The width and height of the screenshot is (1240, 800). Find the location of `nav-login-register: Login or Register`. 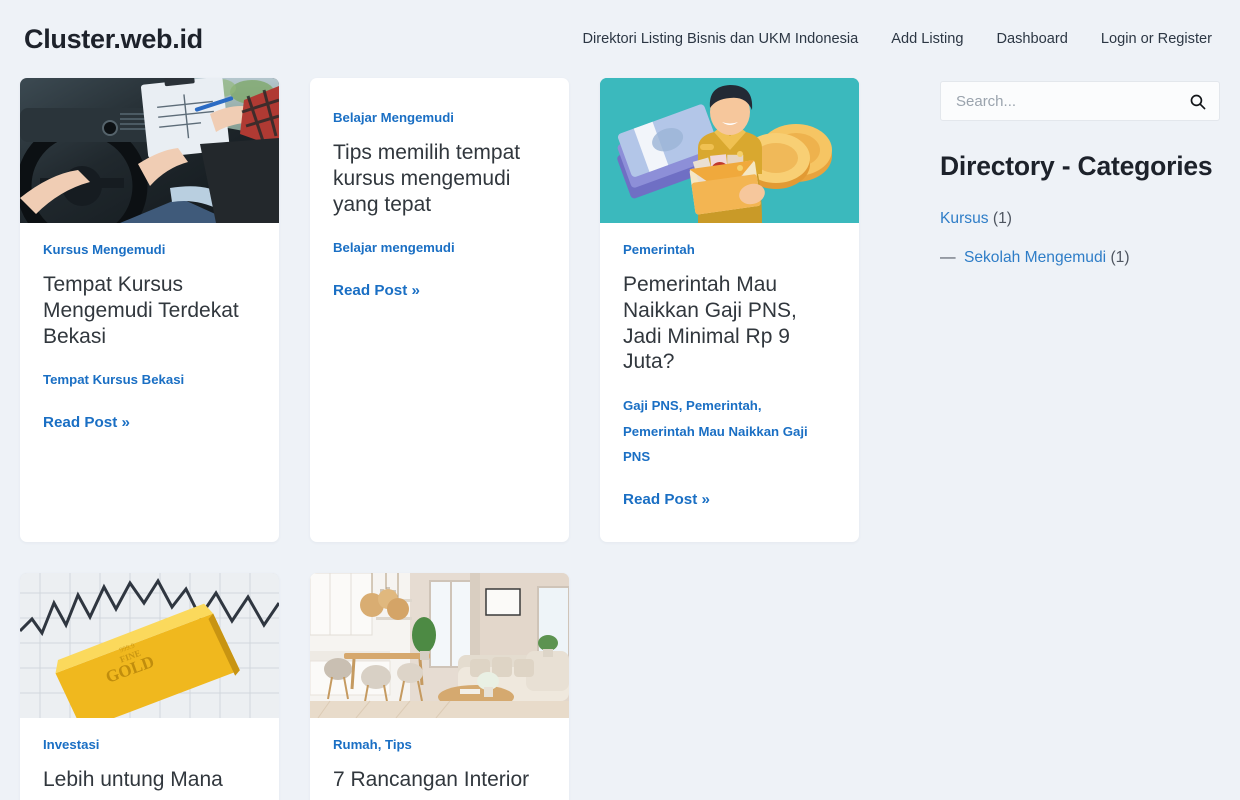

nav-login-register: Login or Register is located at coordinates (1156, 39).